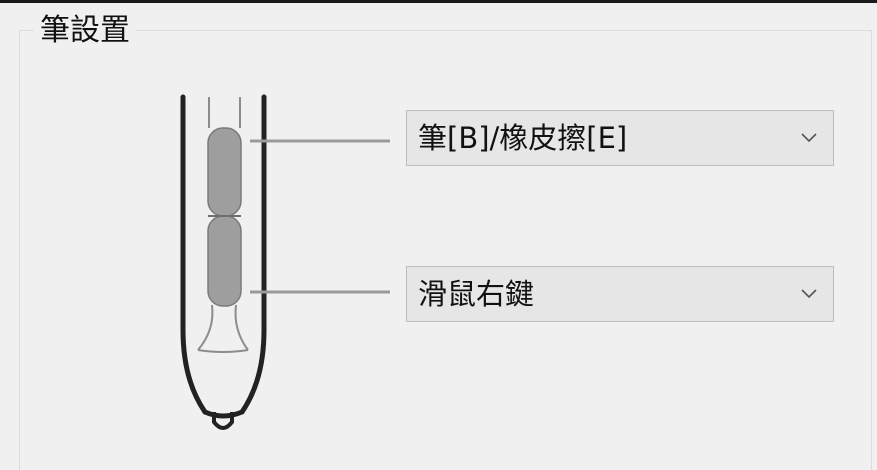  I want to click on upper-button-value: 筆[B]/橡皮擦[E], so click(523, 138).